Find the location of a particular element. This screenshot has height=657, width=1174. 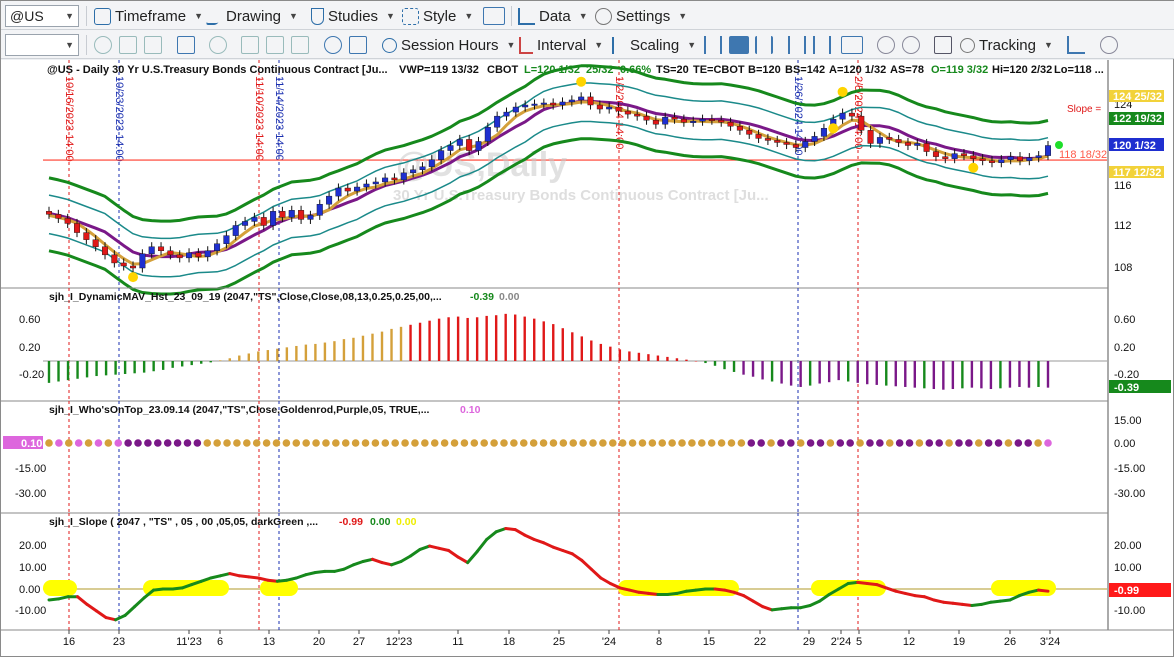

date-tick-label: 13 is located at coordinates (269, 642).